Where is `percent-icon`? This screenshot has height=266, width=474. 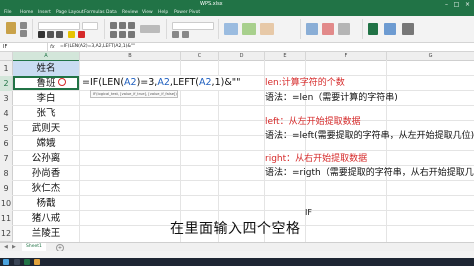 percent-icon is located at coordinates (175, 34).